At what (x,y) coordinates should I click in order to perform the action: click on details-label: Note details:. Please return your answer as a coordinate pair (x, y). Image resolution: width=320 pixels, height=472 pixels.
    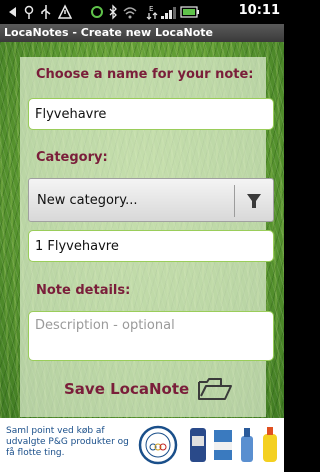
    Looking at the image, I should click on (83, 290).